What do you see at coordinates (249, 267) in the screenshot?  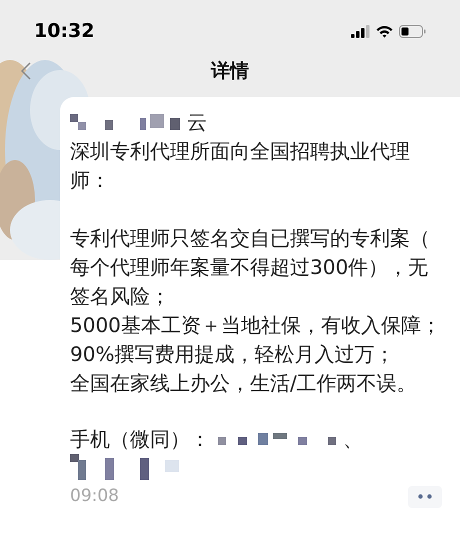 I see `post-text-line: 每个代理师年案量不得超过300件），无` at bounding box center [249, 267].